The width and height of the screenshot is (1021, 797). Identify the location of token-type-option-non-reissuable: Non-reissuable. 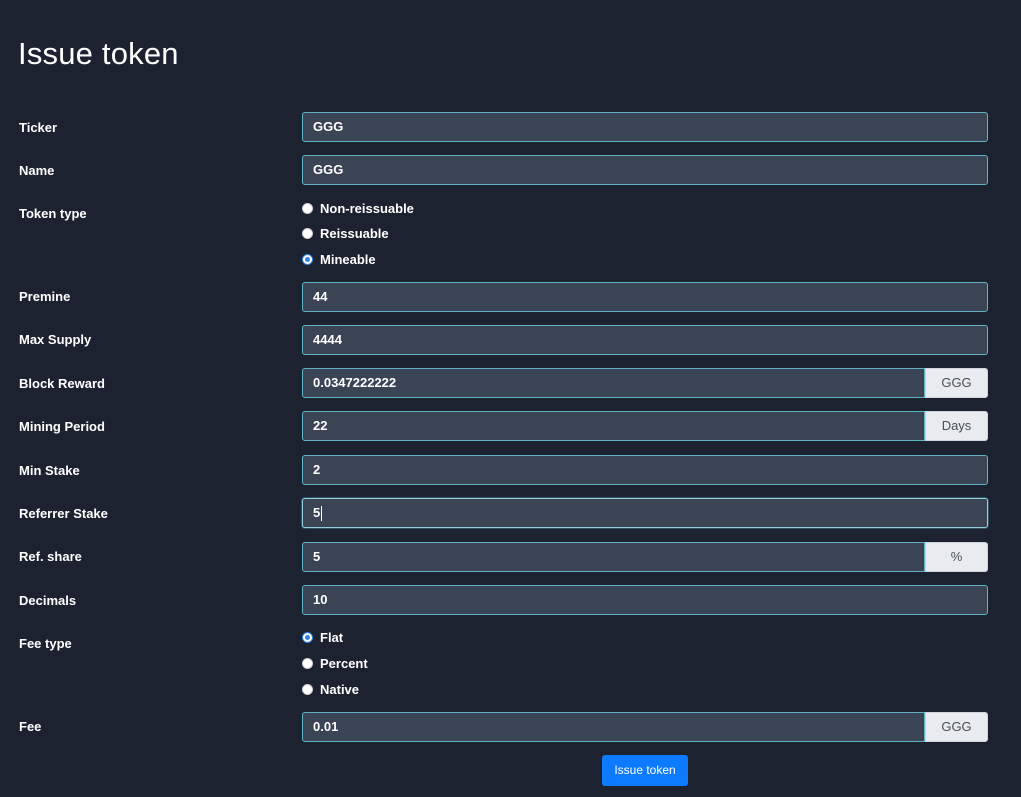
(358, 208).